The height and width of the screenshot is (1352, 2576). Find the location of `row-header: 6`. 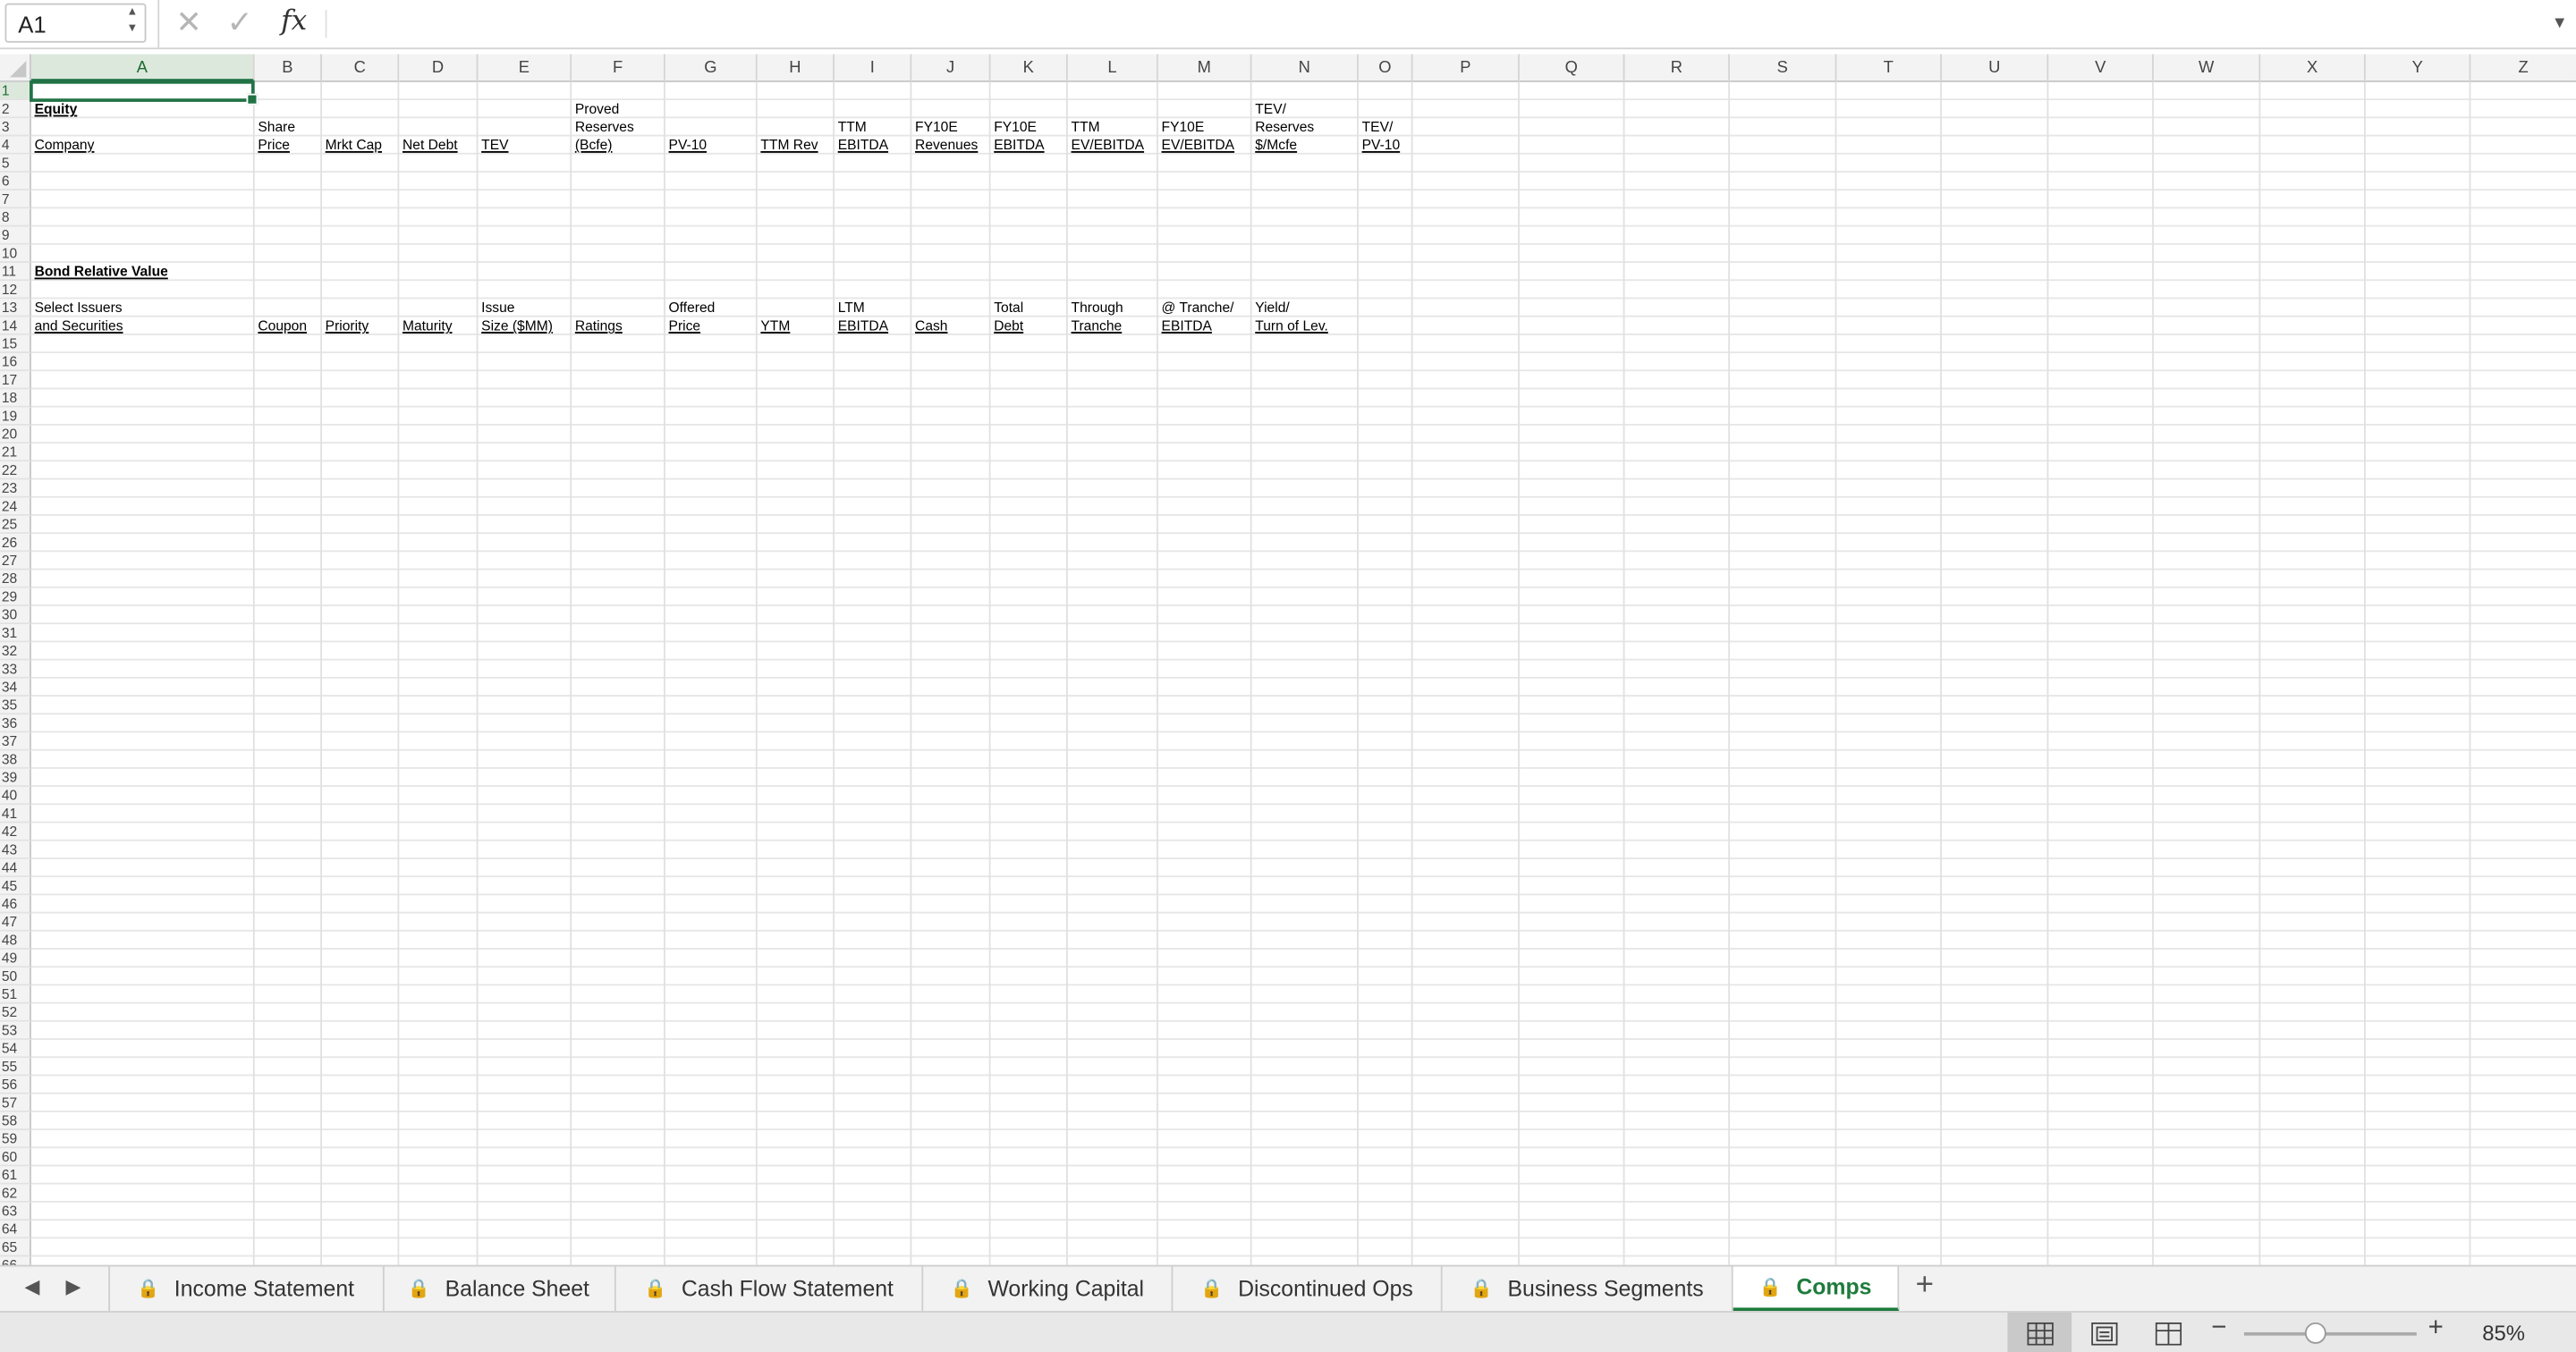

row-header: 6 is located at coordinates (15, 181).